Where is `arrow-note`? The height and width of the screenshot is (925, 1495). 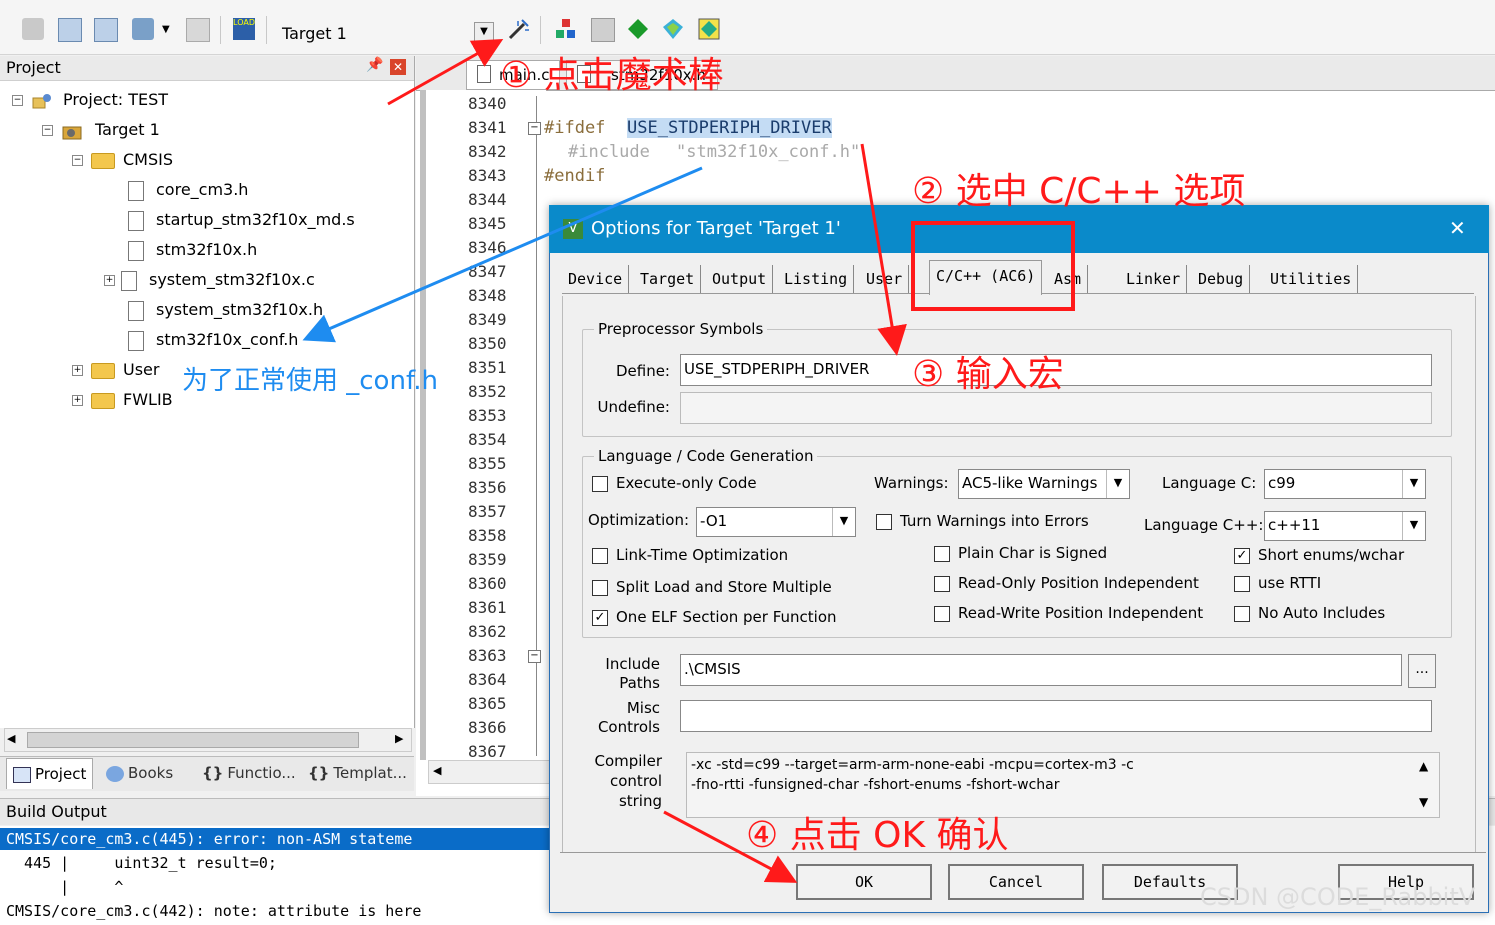 arrow-note is located at coordinates (502, 254).